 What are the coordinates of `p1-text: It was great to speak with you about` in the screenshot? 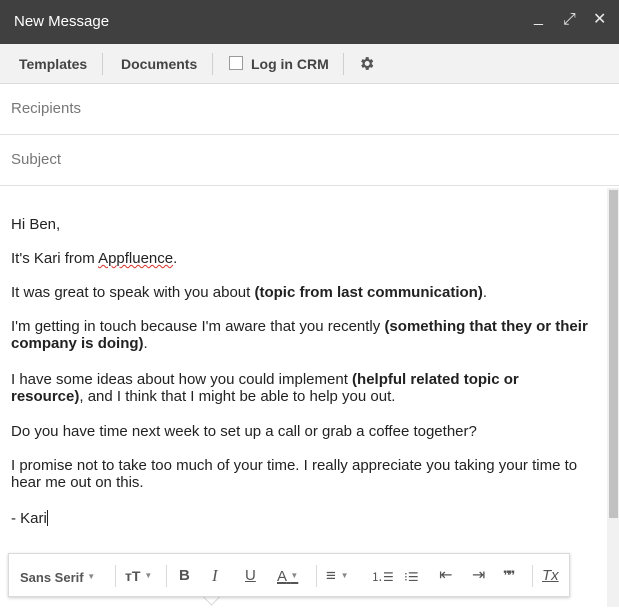 It's located at (133, 292).